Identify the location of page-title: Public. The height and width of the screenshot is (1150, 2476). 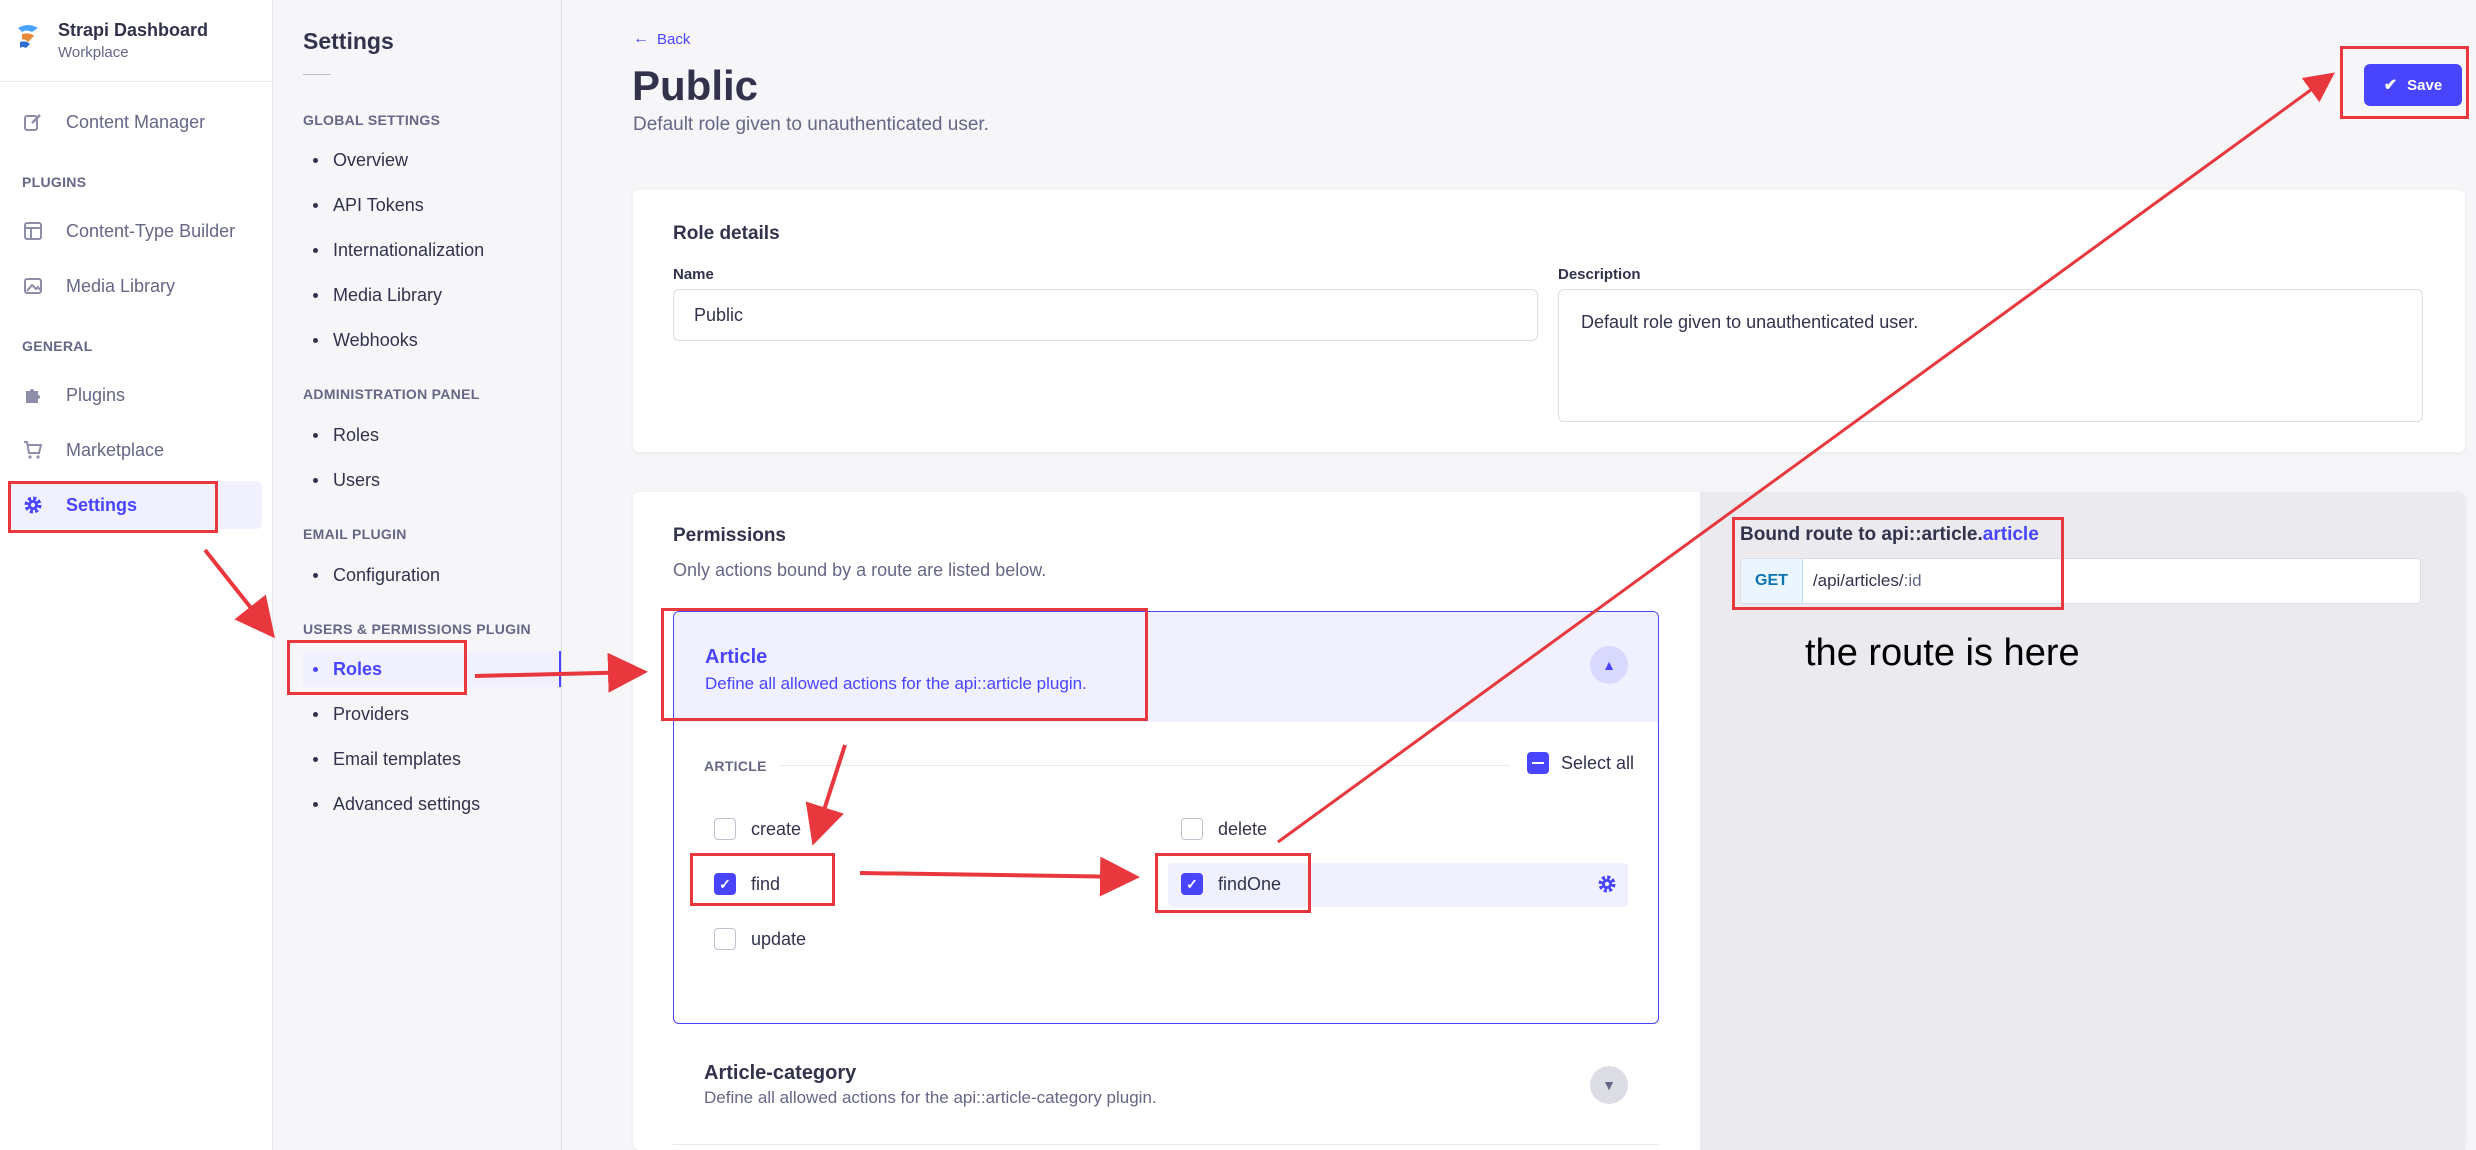
(695, 85).